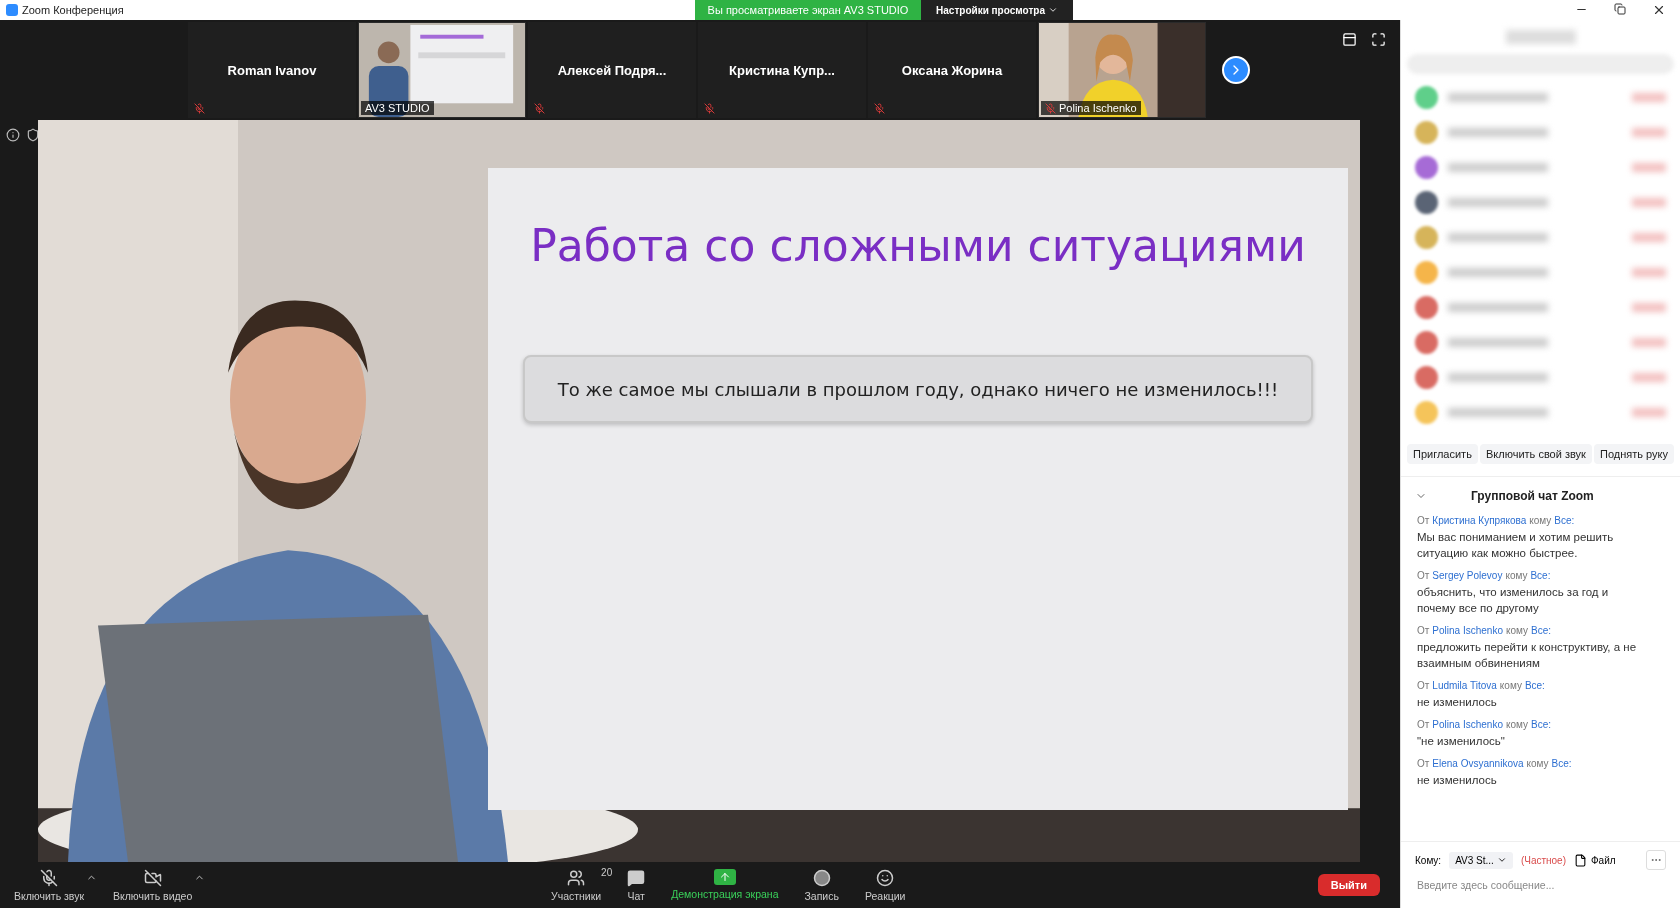 This screenshot has width=1680, height=908. What do you see at coordinates (1348, 885) in the screenshot?
I see `leave-button: Выйти` at bounding box center [1348, 885].